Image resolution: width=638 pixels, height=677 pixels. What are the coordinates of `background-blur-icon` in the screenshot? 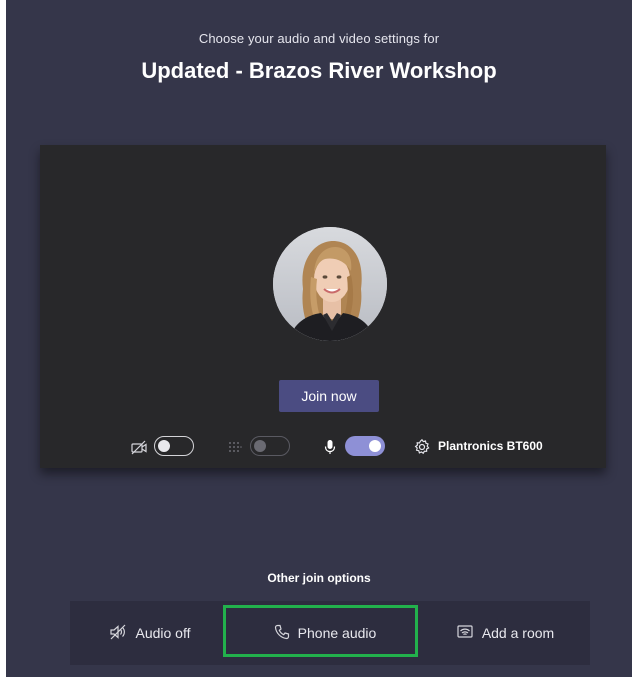 It's located at (235, 447).